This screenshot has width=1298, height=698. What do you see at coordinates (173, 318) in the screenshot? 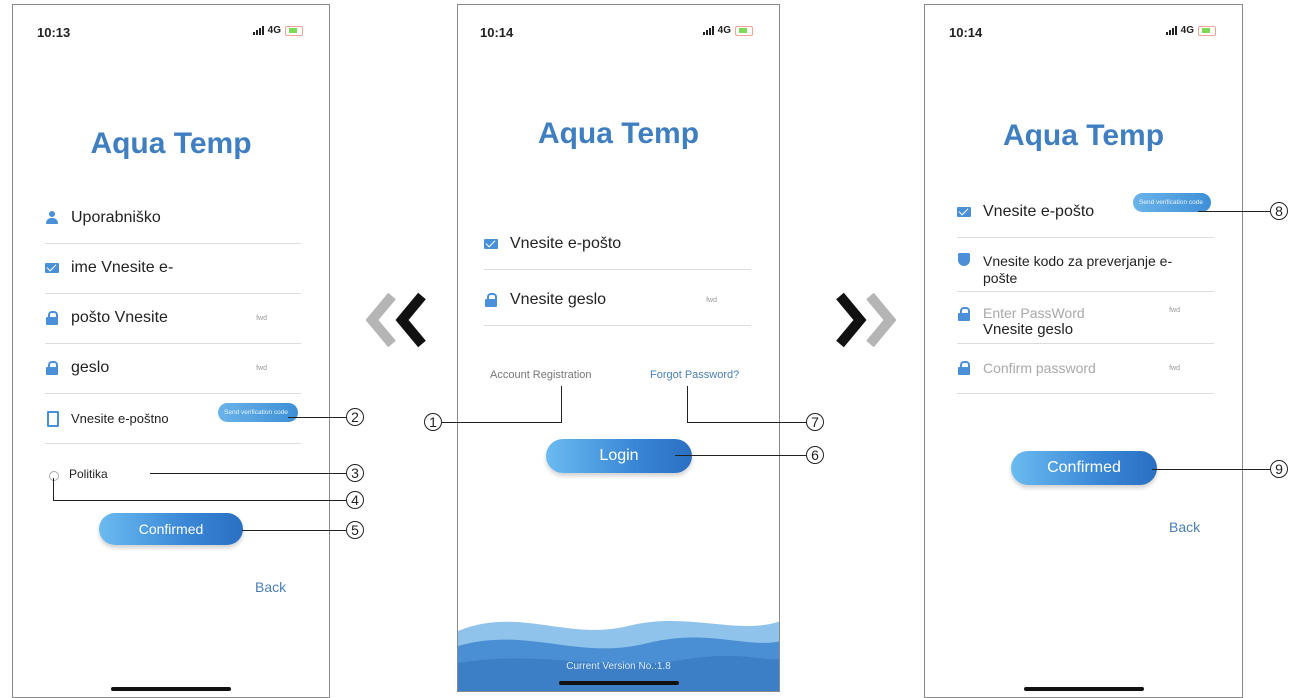
I see `password-field: pošto Vnesite fwd` at bounding box center [173, 318].